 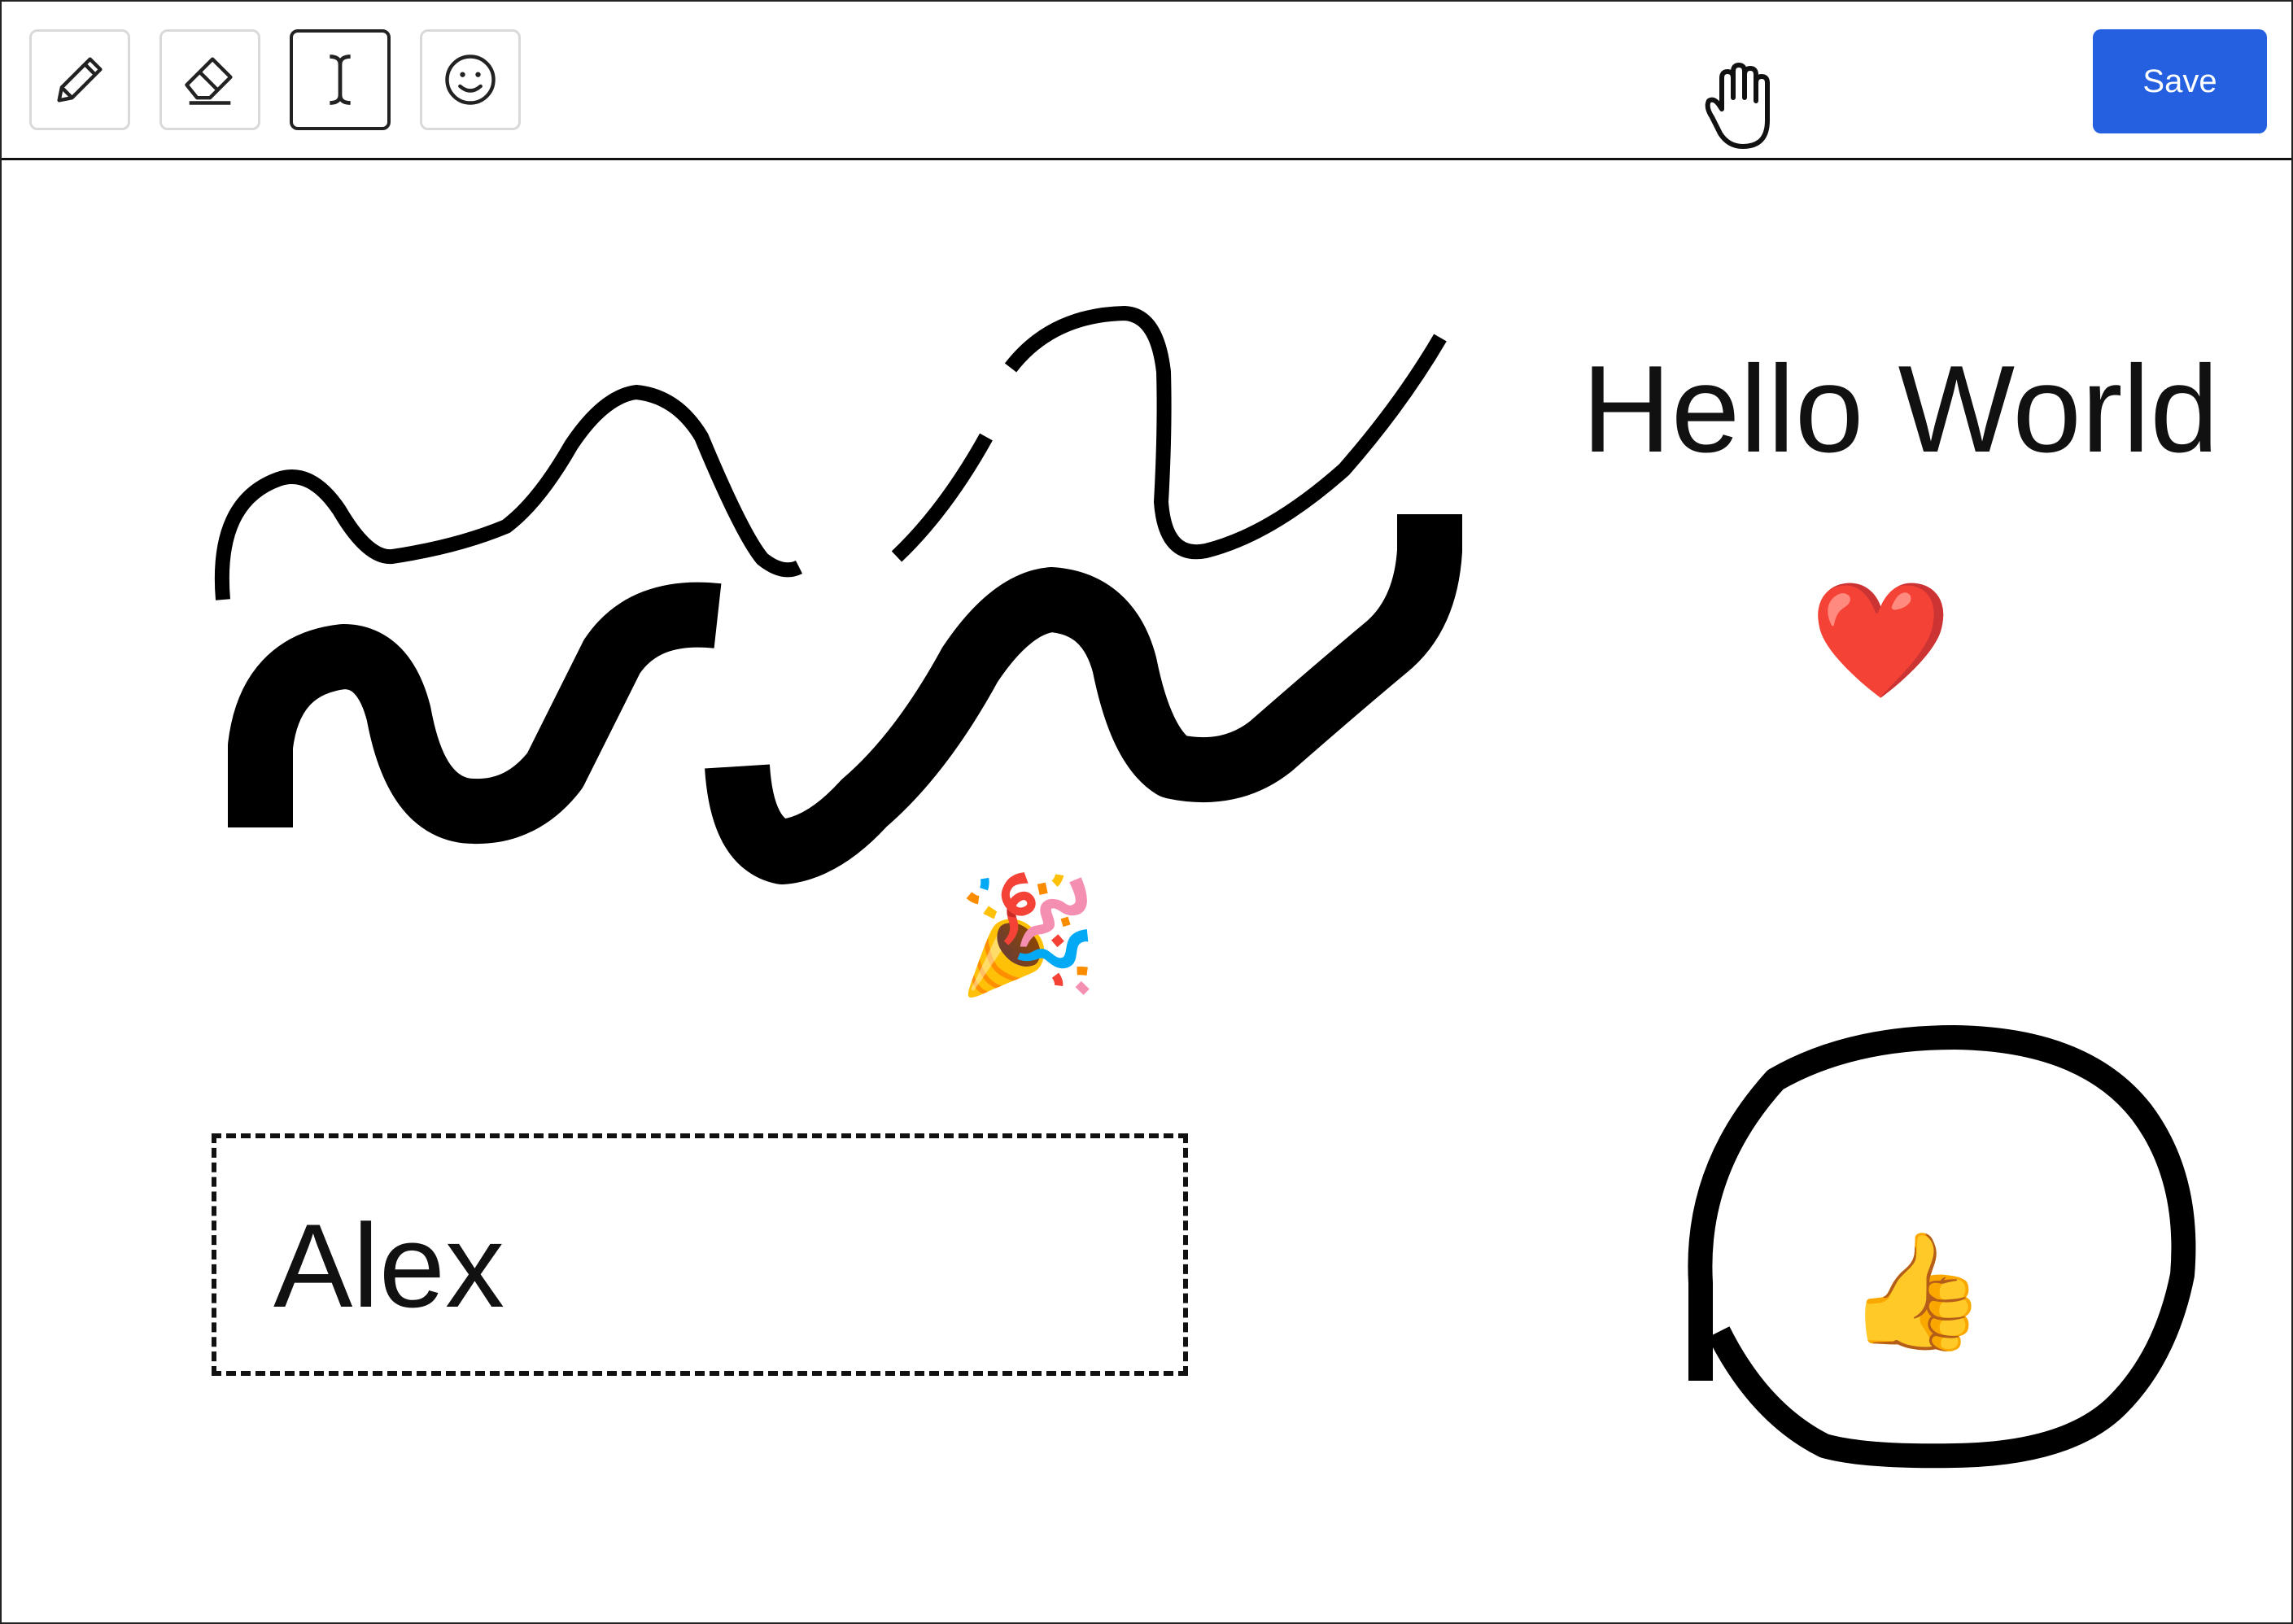 I want to click on eraser-icon, so click(x=209, y=81).